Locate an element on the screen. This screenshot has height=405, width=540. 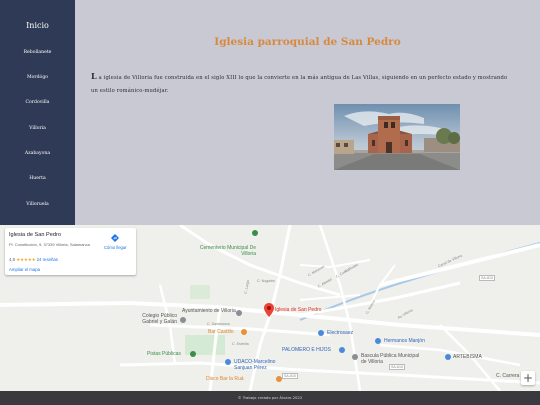
nav-link-huerta: Huerta is located at coordinates (37, 178).